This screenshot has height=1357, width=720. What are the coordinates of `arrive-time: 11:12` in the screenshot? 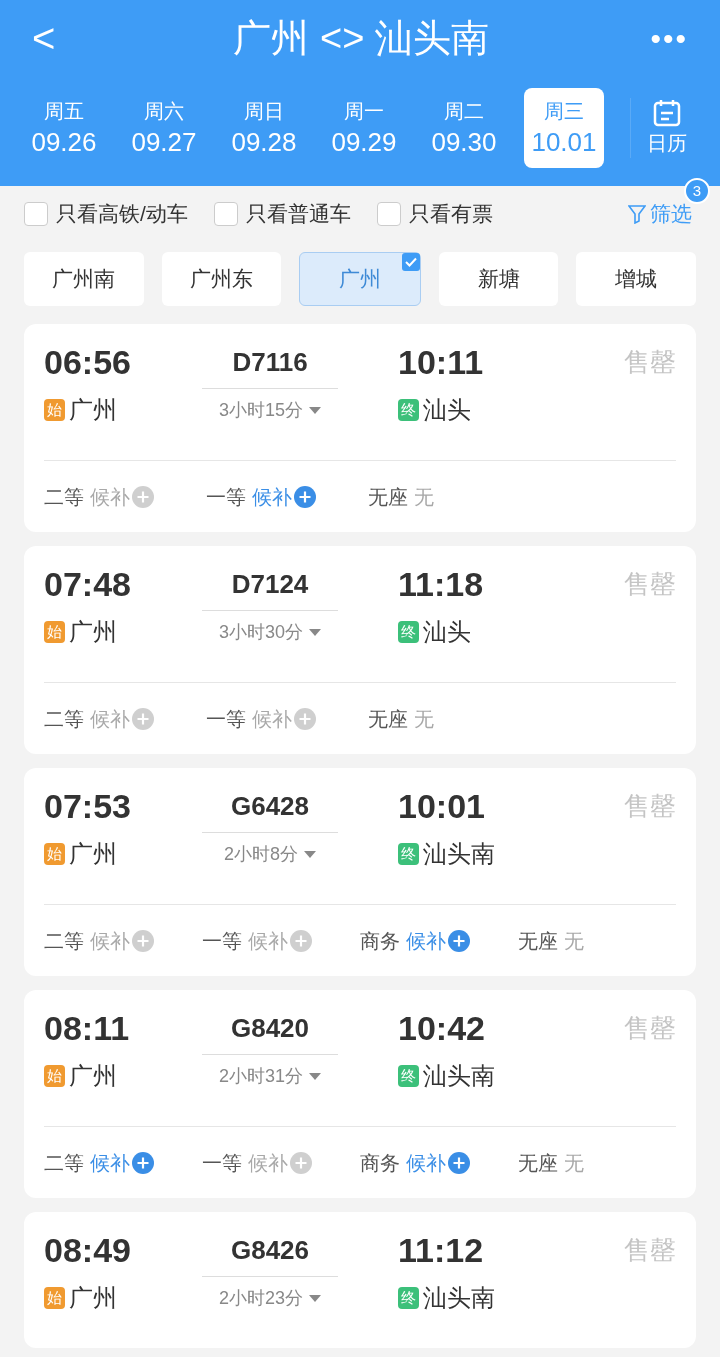 It's located at (441, 1250).